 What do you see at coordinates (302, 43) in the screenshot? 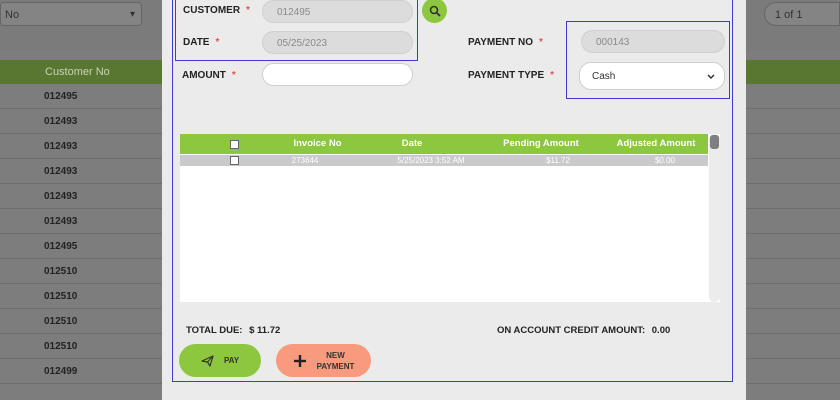
I see `date-value: 05/25/2023` at bounding box center [302, 43].